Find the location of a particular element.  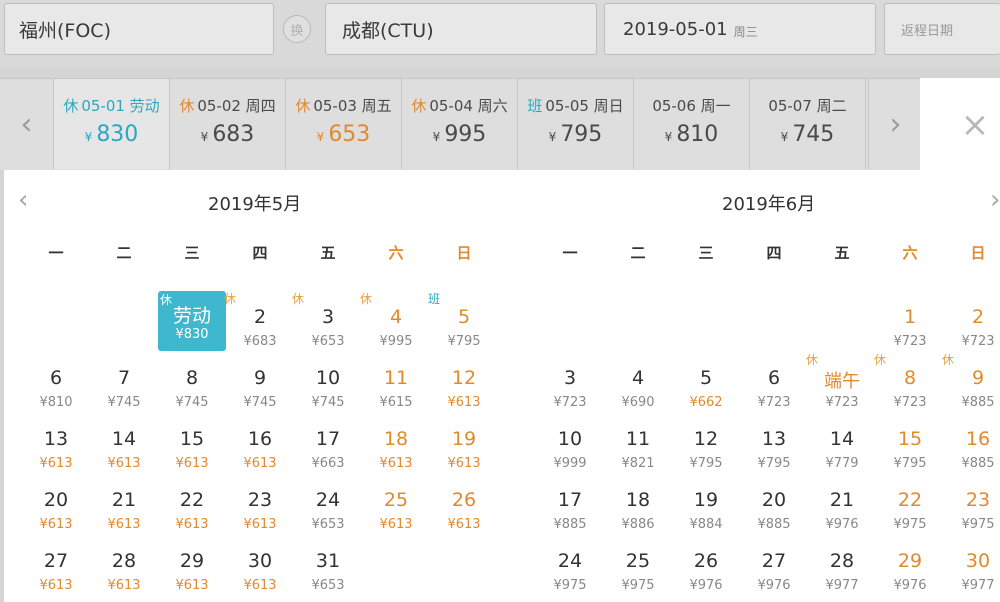

calendar-day: 30 ¥613 is located at coordinates (260, 575).